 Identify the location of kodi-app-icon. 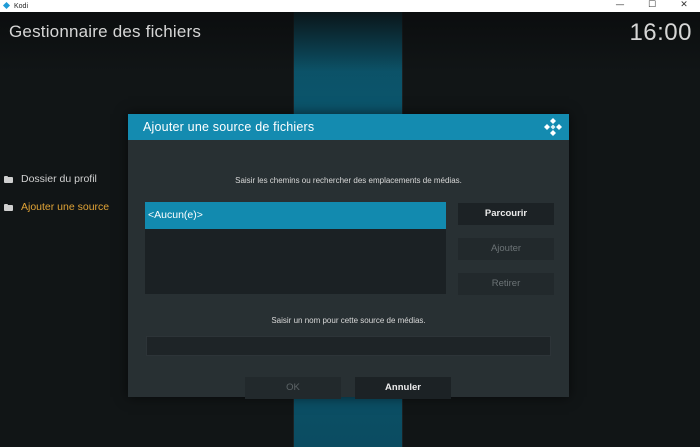
(7, 6).